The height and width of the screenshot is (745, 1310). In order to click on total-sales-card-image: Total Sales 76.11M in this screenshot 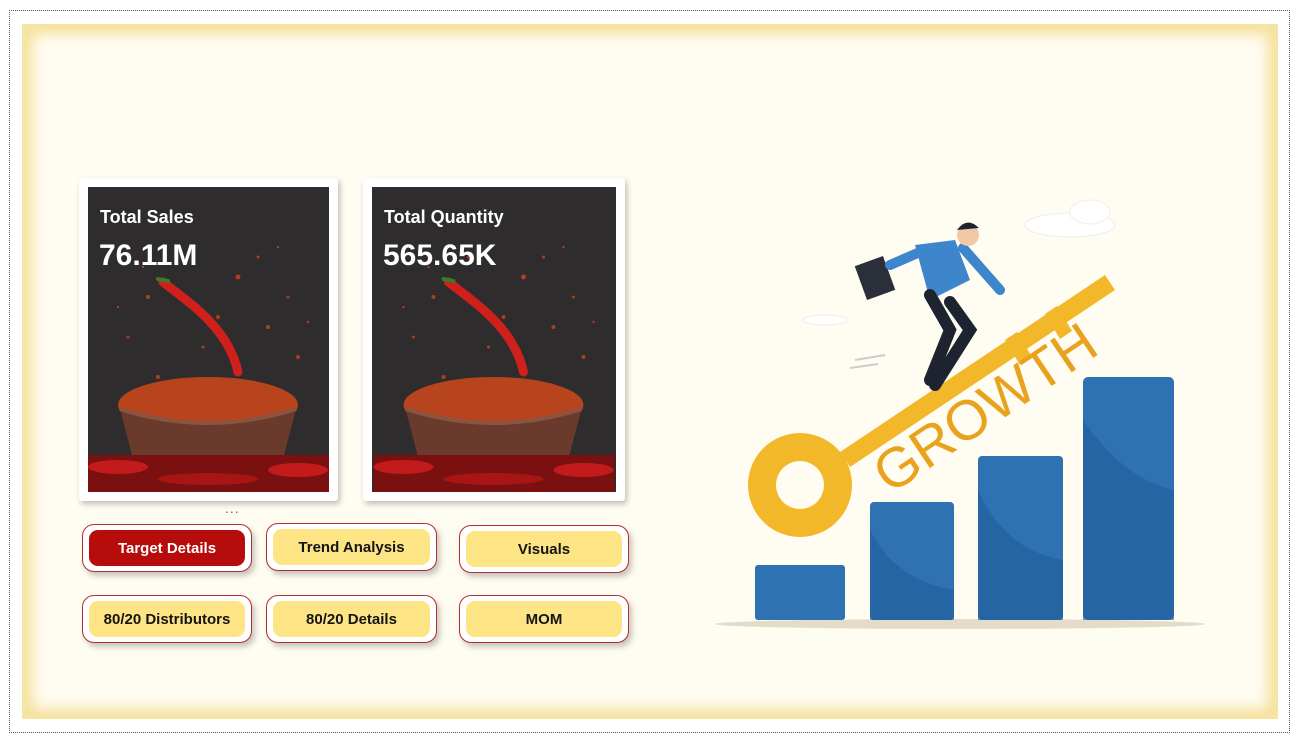, I will do `click(208, 339)`.